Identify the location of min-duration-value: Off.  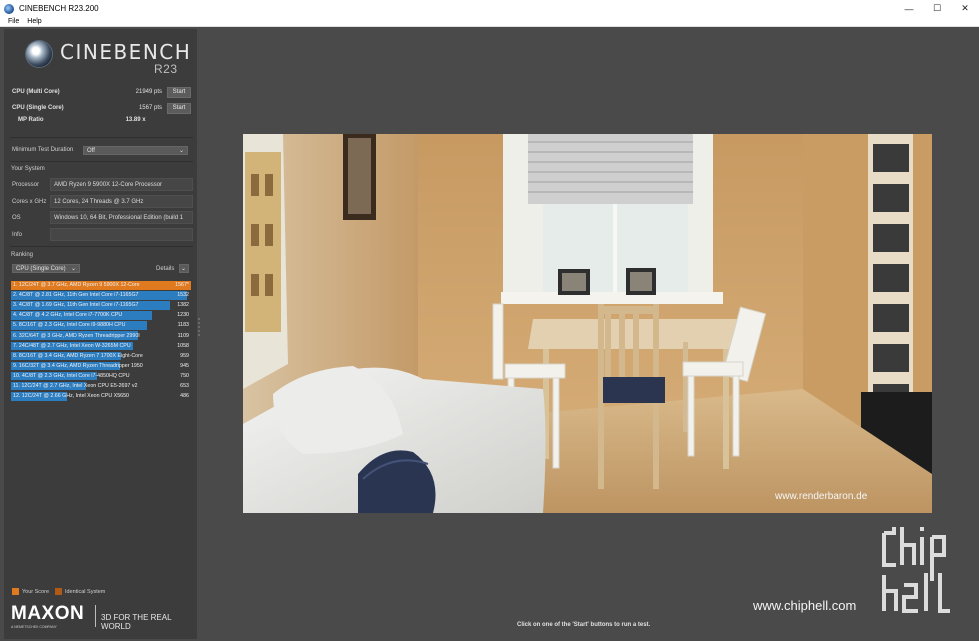
(91, 150).